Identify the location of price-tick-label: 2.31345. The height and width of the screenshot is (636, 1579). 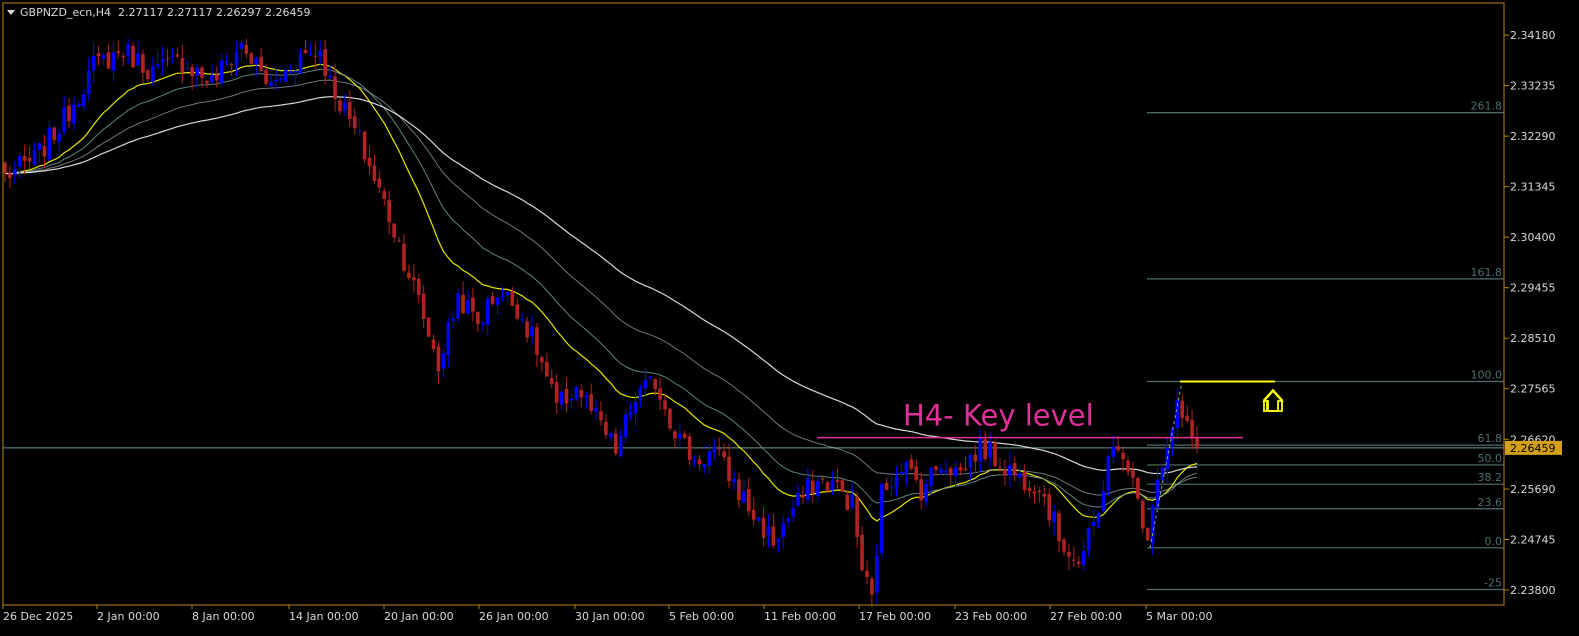
(1533, 187).